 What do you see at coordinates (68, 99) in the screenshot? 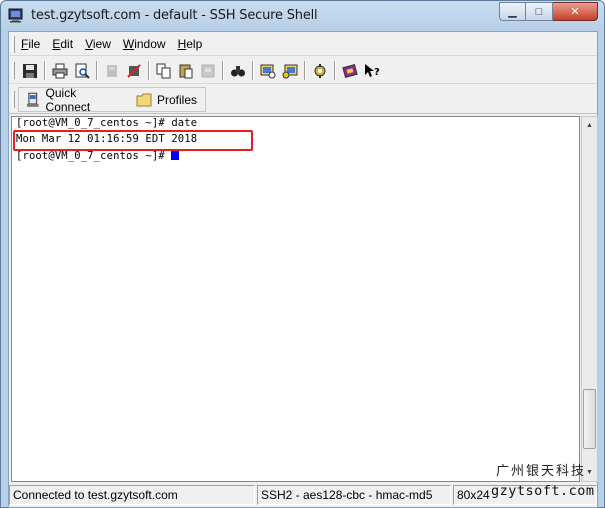
I see `quick-connect-label: Quick Connect` at bounding box center [68, 99].